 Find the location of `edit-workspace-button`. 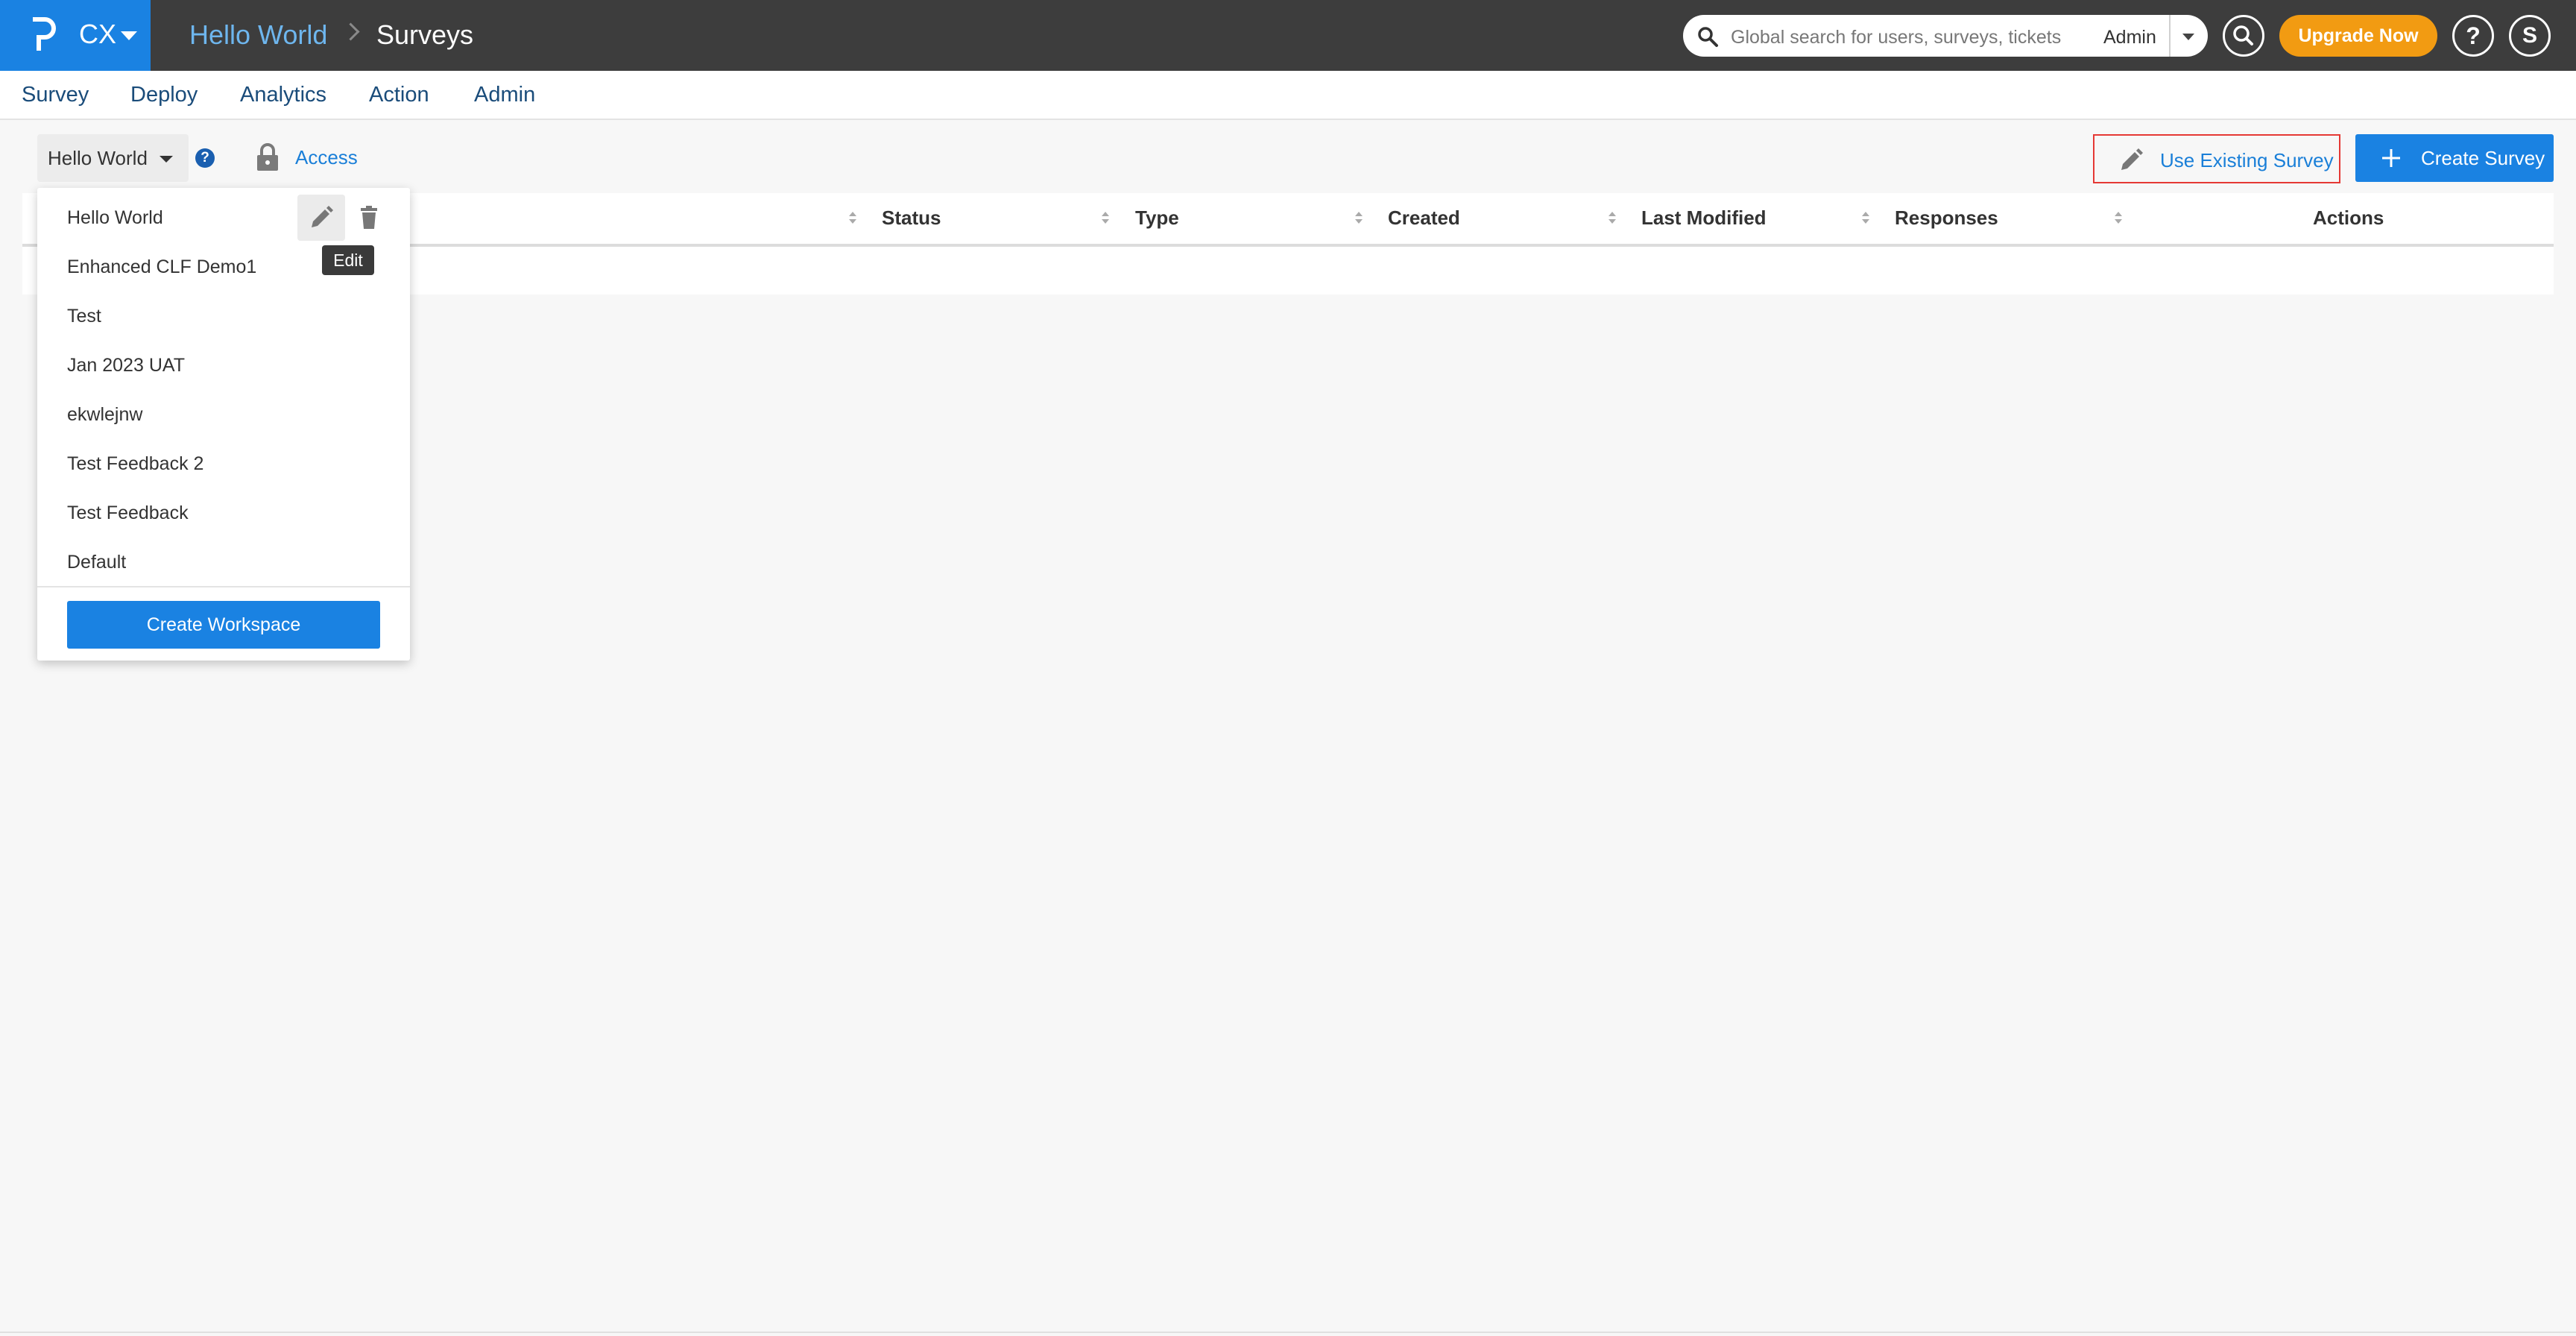

edit-workspace-button is located at coordinates (321, 218).